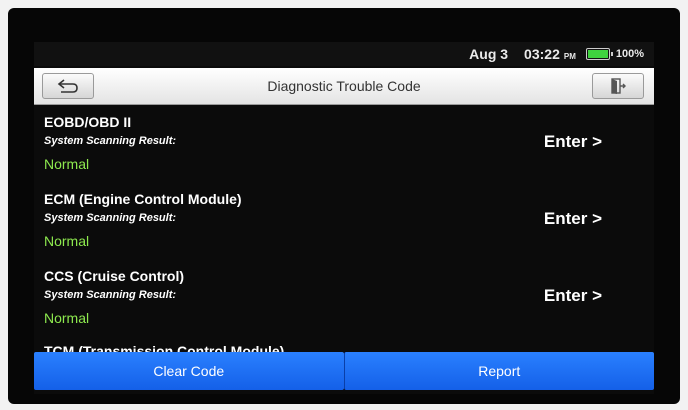 Image resolution: width=688 pixels, height=410 pixels. Describe the element at coordinates (189, 371) in the screenshot. I see `clear-code-button: Clear Code` at that location.